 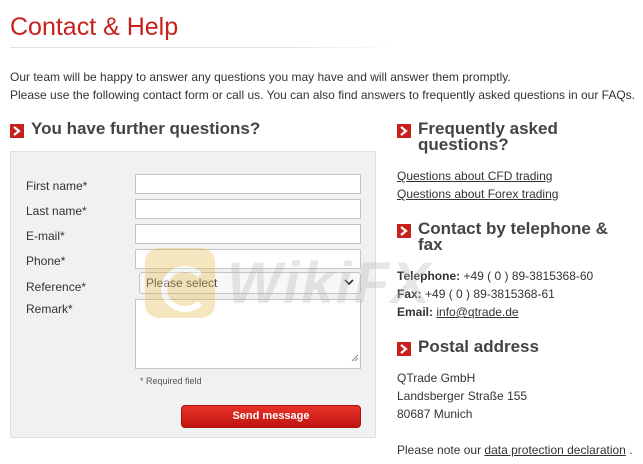 I want to click on reference-selected-value: Please select, so click(x=182, y=283).